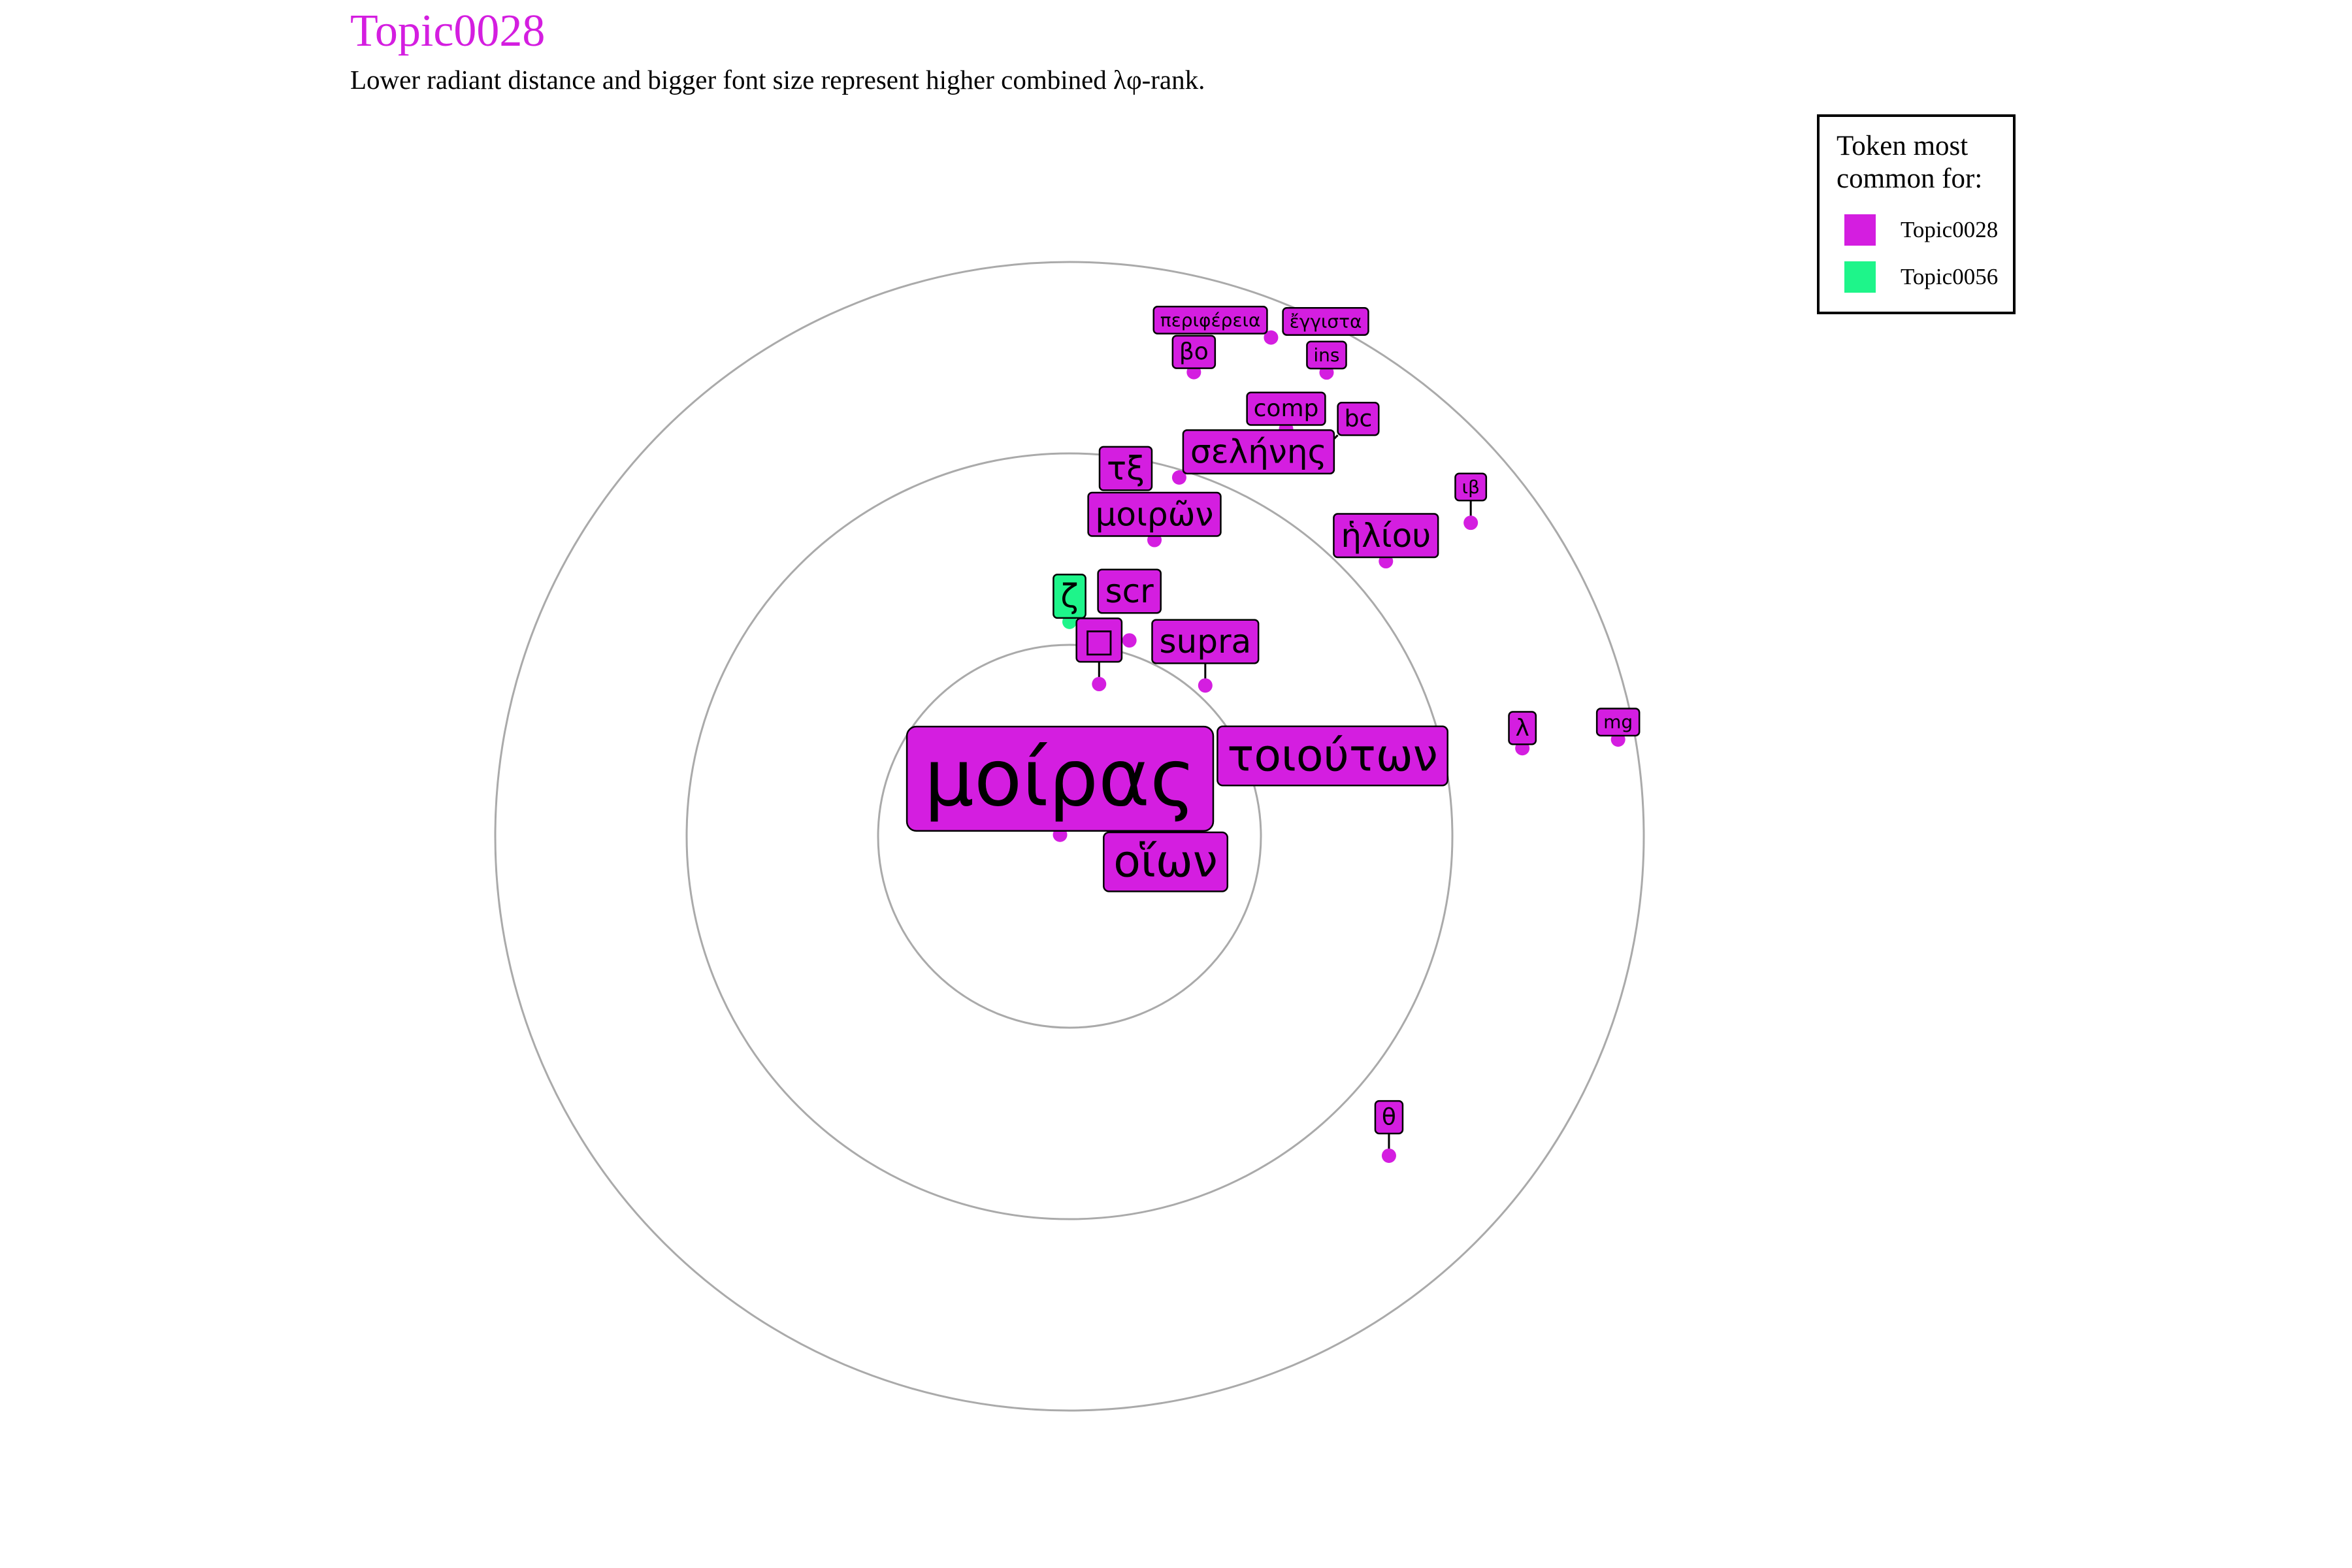 This screenshot has height=1568, width=2352. I want to click on token-18---label: ιβ, so click(1470, 487).